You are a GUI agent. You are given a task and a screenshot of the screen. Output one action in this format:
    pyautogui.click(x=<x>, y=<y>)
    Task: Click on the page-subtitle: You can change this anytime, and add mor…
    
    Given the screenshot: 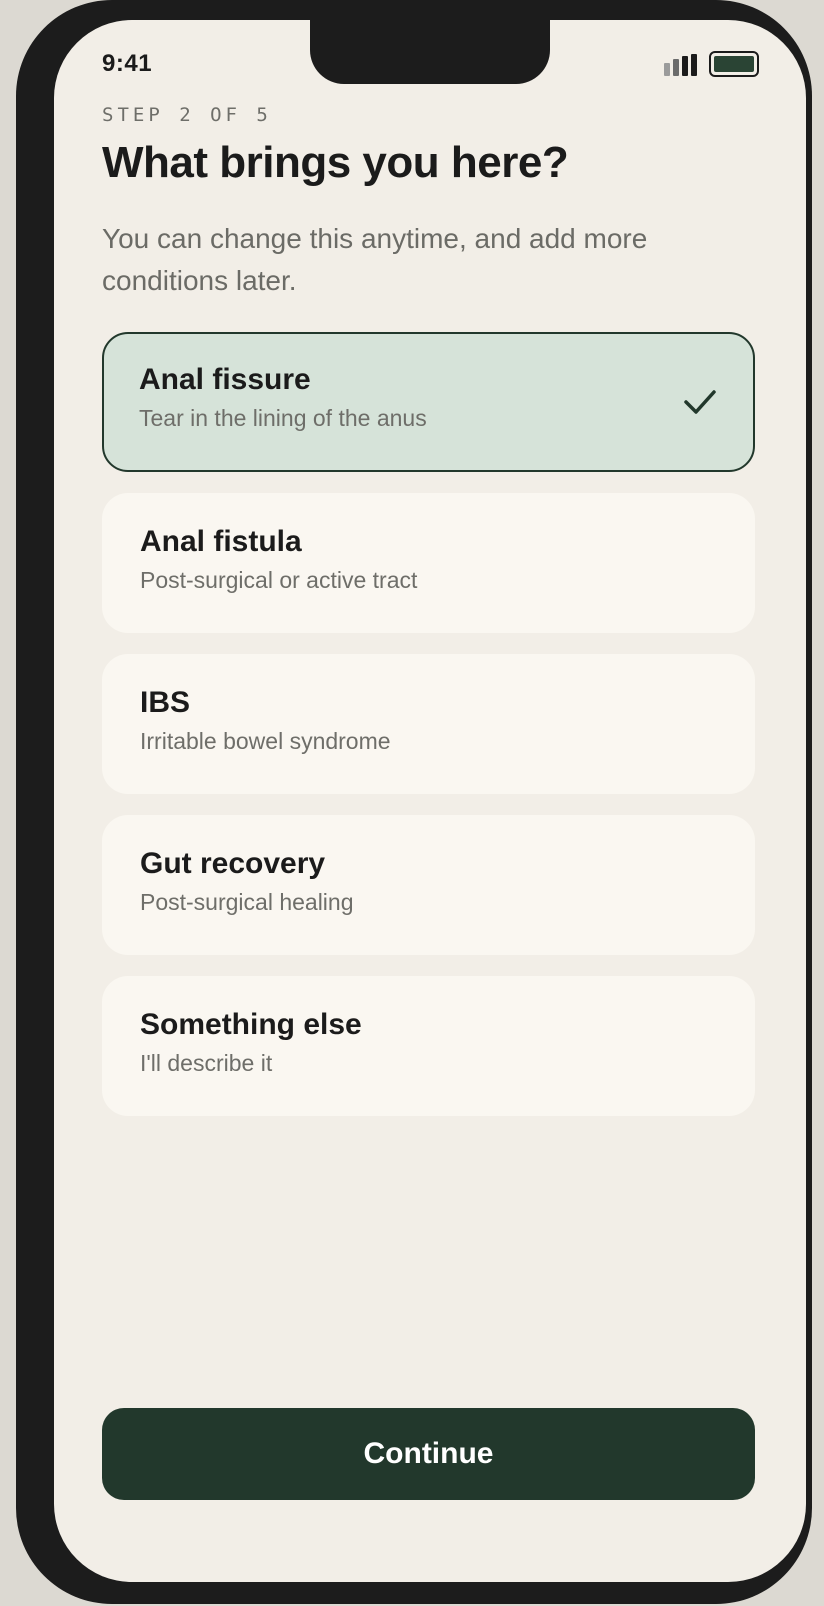 What is the action you would take?
    pyautogui.click(x=375, y=259)
    